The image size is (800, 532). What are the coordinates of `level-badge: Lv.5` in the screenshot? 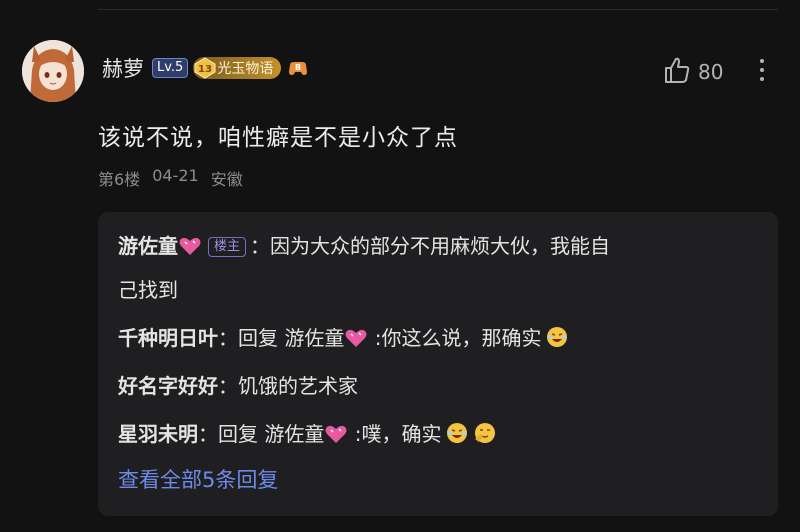 It's located at (170, 68).